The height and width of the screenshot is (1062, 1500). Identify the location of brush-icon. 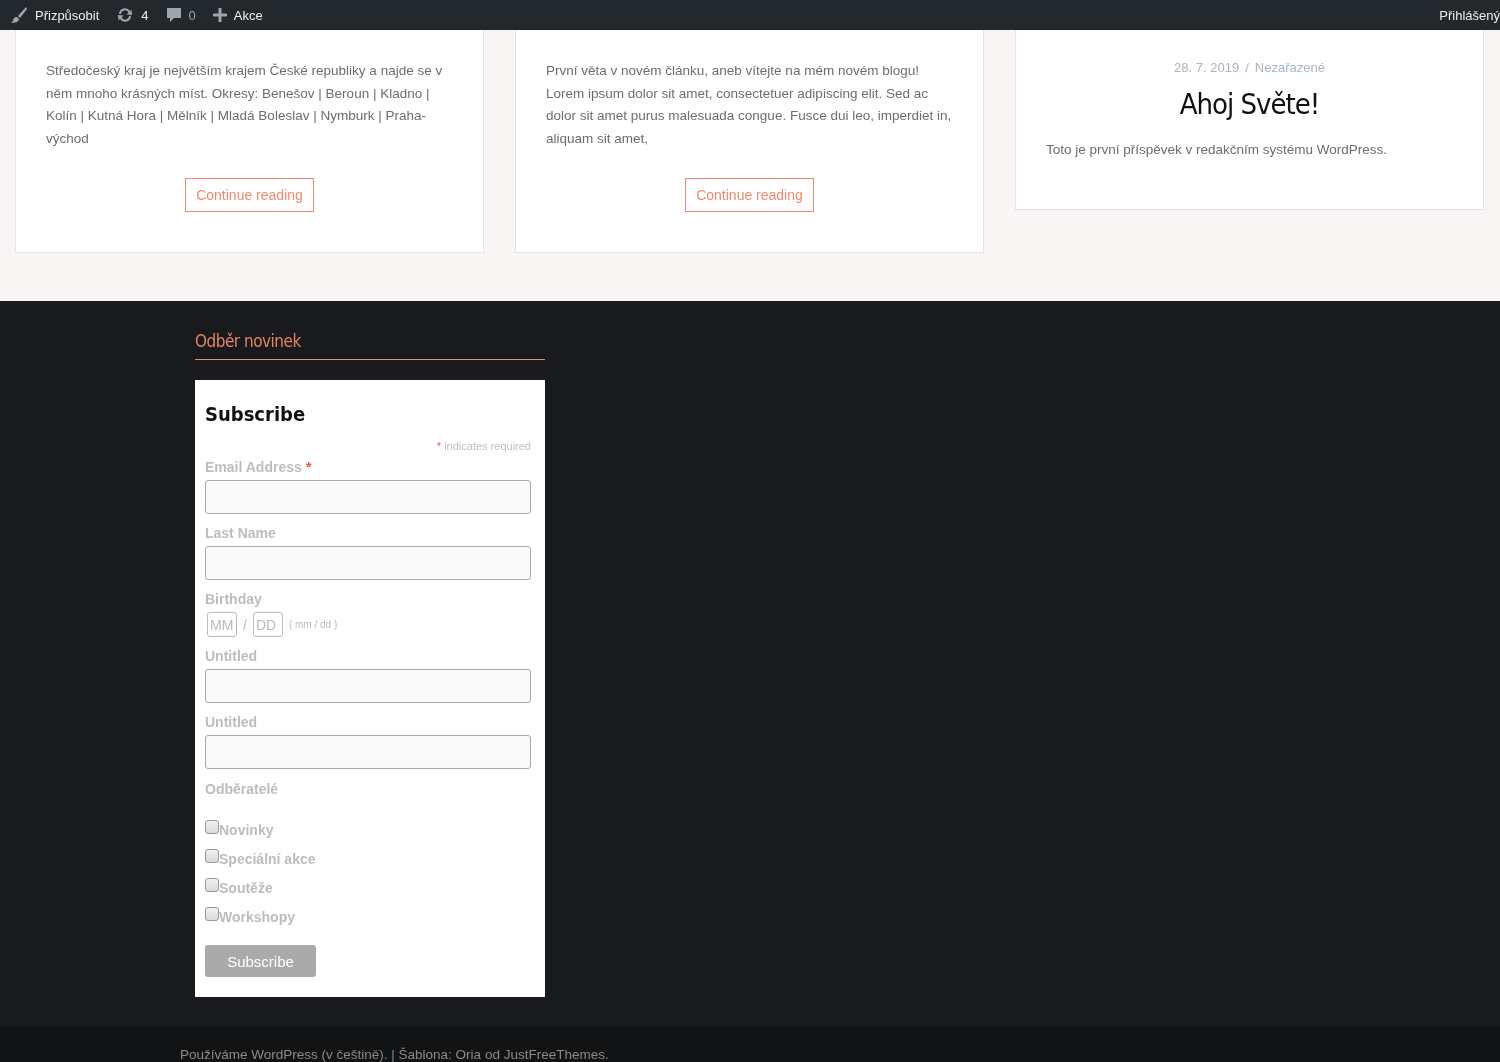
(19, 15).